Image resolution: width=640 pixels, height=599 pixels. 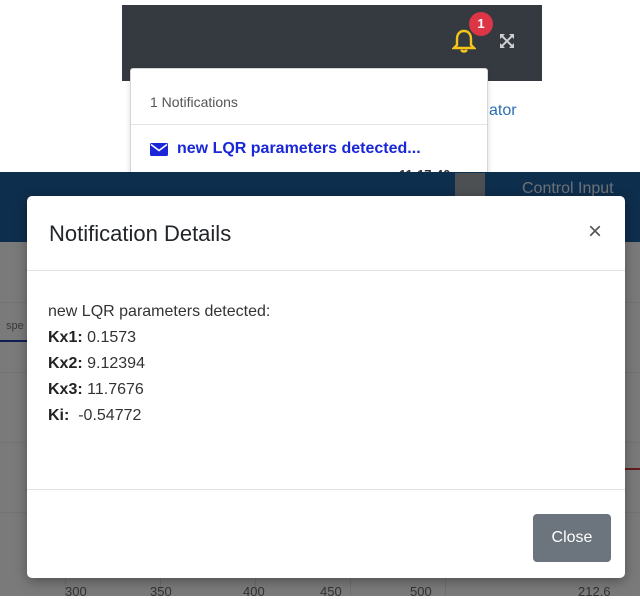 I want to click on close-button: Close, so click(x=572, y=538).